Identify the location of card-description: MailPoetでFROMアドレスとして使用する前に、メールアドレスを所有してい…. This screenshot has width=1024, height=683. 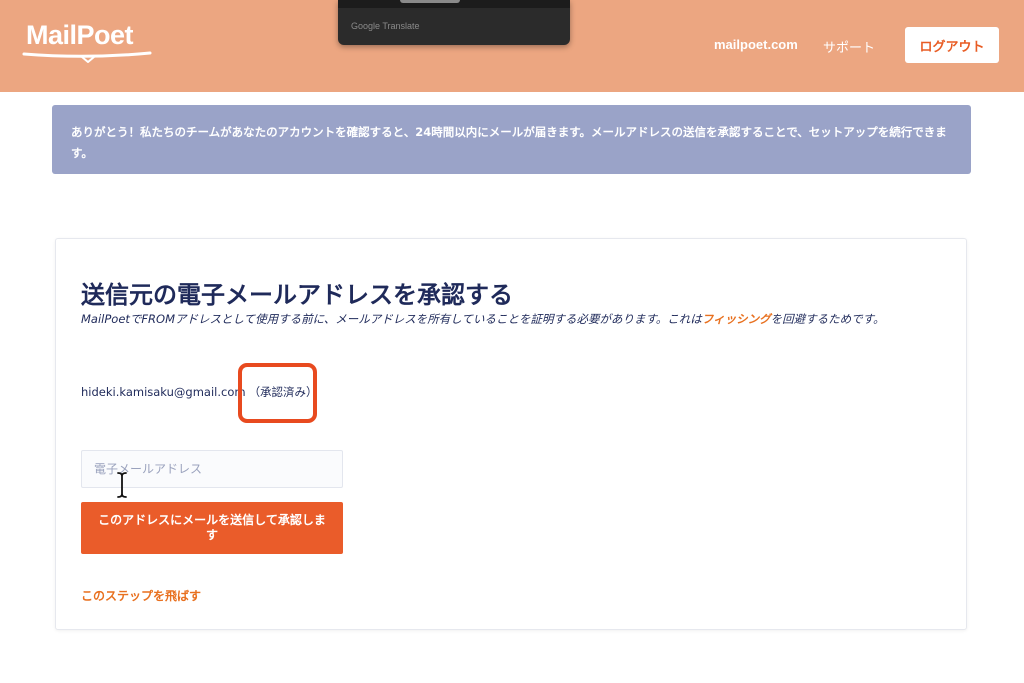
(515, 319).